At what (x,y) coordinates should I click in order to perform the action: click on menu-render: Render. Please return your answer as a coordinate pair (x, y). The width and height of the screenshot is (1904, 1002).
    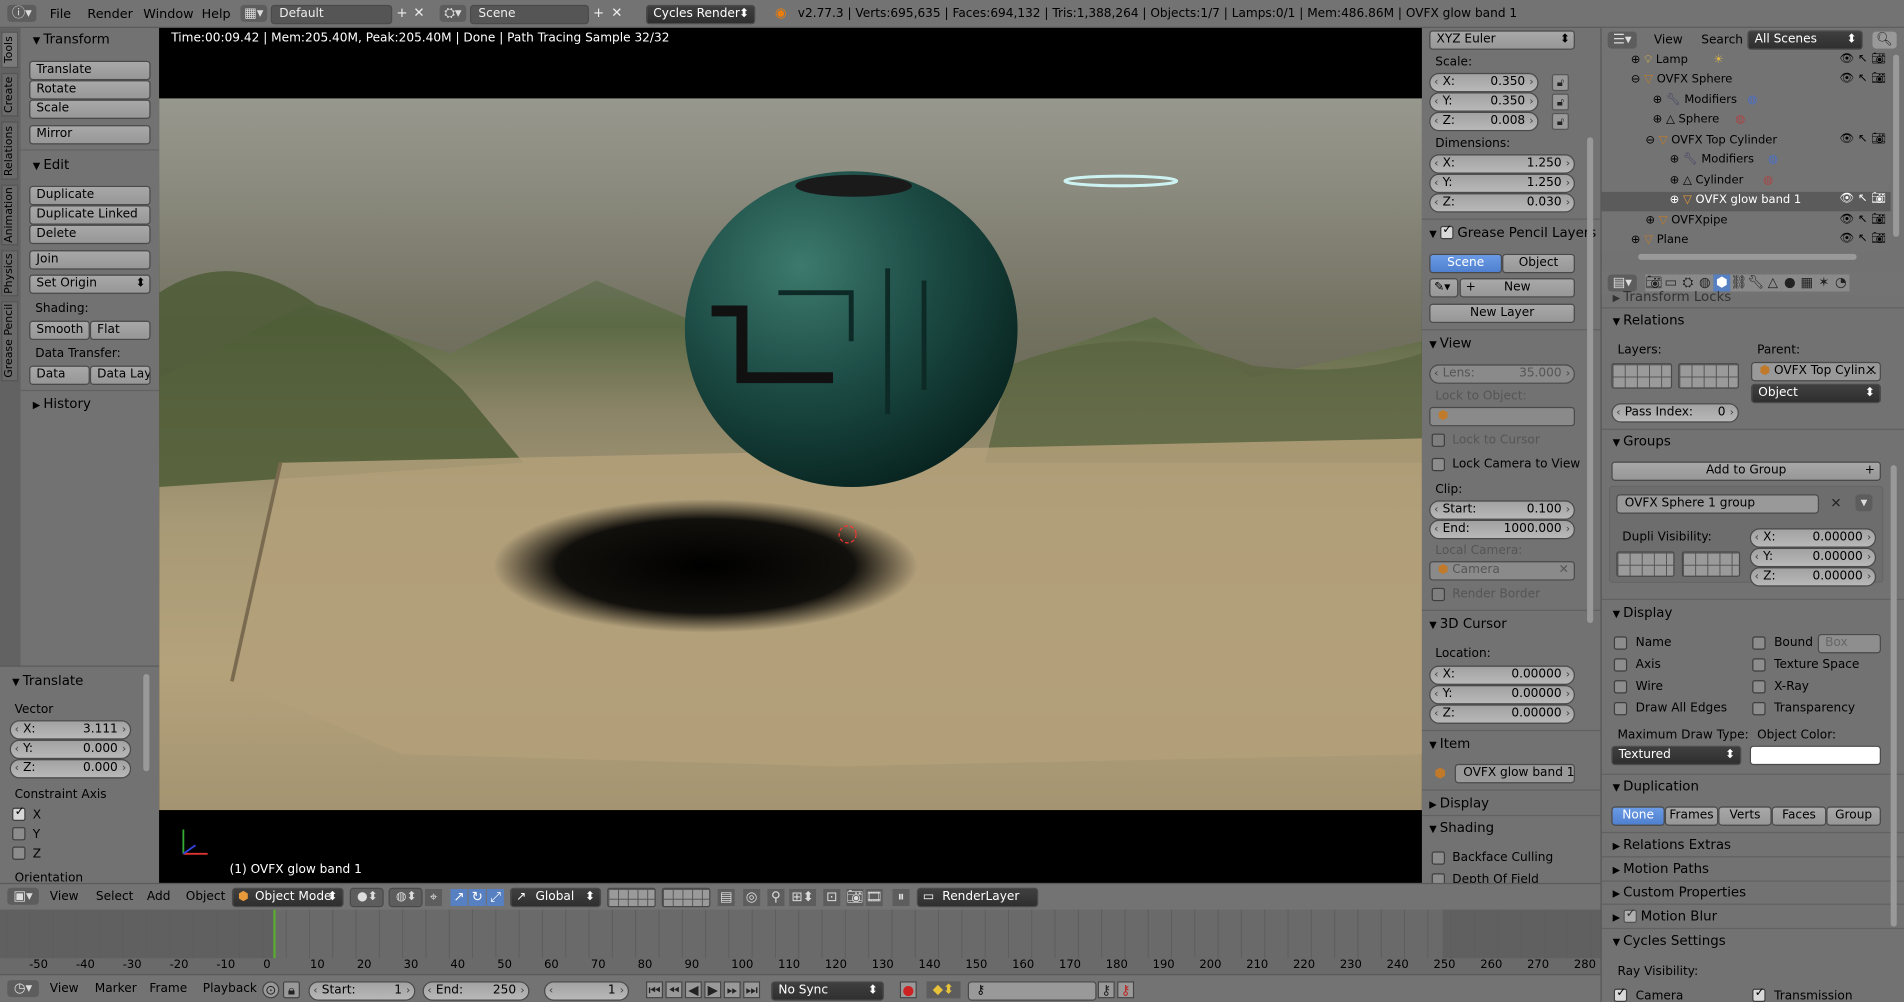
    Looking at the image, I should click on (109, 14).